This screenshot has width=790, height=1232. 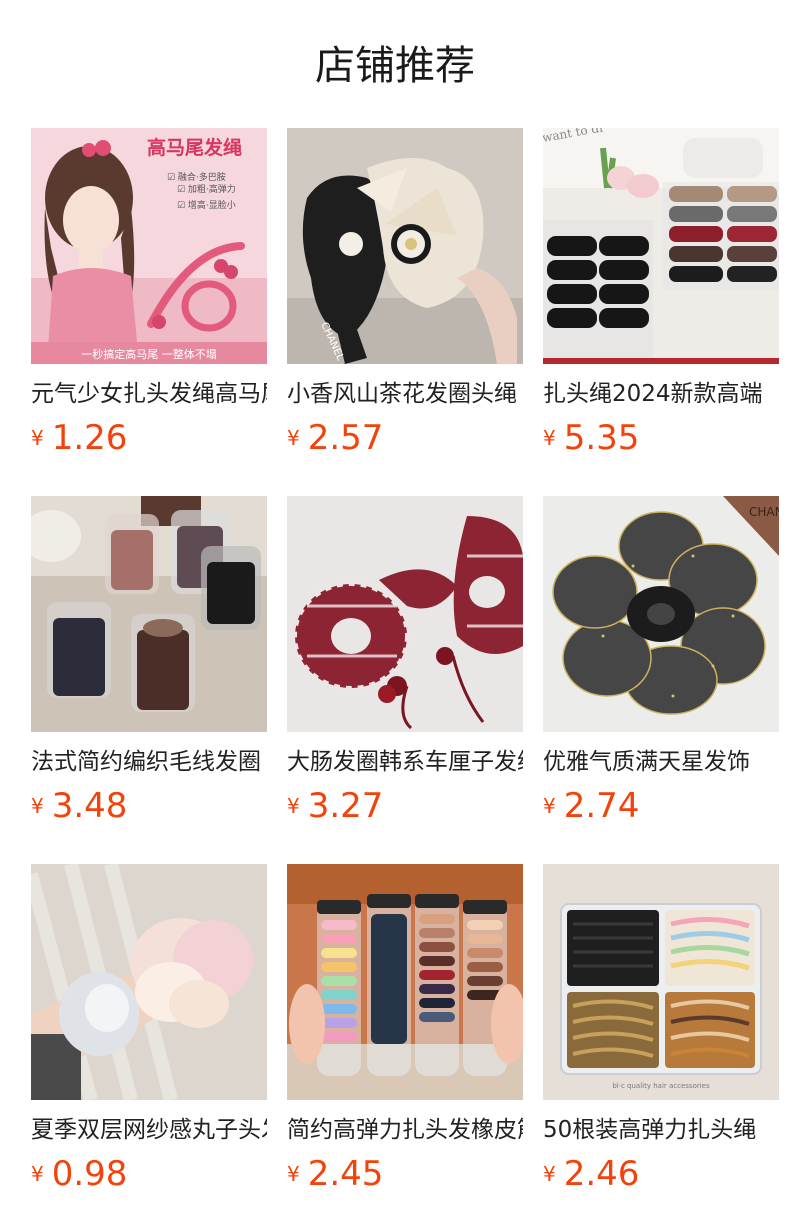 What do you see at coordinates (149, 762) in the screenshot?
I see `product-name: 法式简约编织毛线发圈` at bounding box center [149, 762].